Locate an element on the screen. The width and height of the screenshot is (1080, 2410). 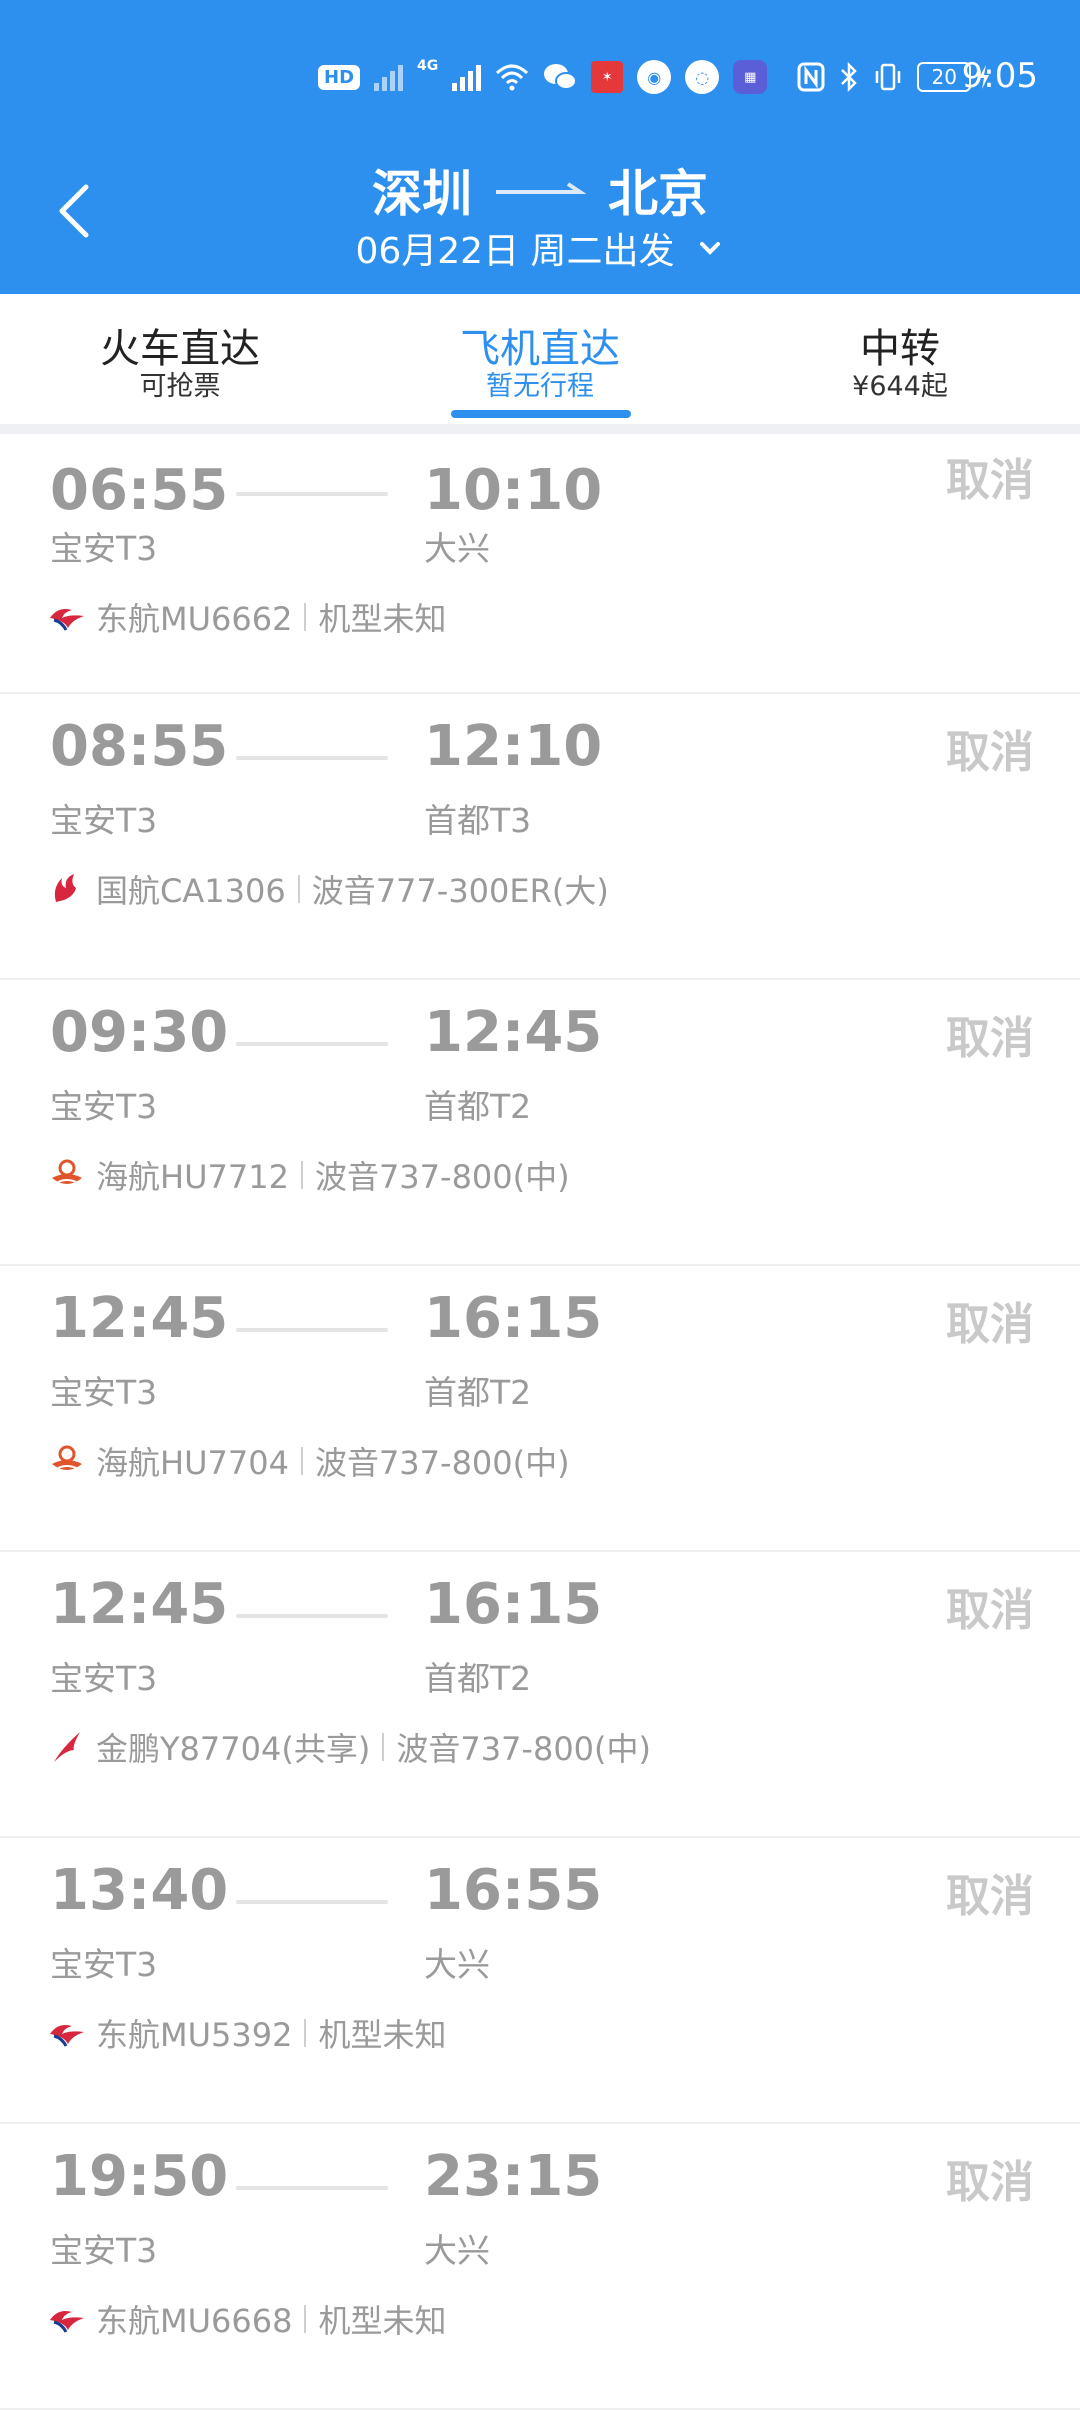
arrival-time: 12:45 is located at coordinates (513, 1032).